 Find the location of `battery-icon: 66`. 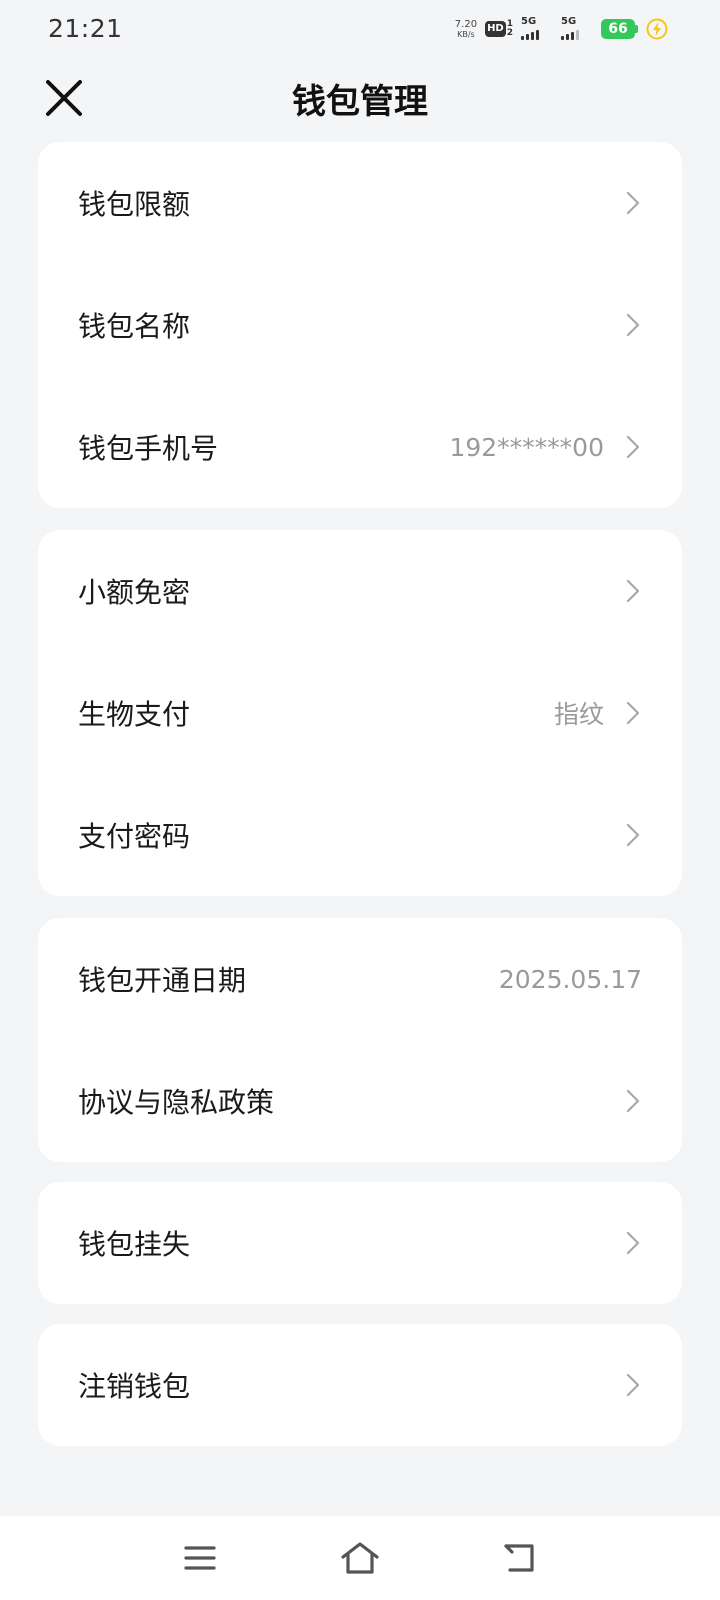

battery-icon: 66 is located at coordinates (619, 29).